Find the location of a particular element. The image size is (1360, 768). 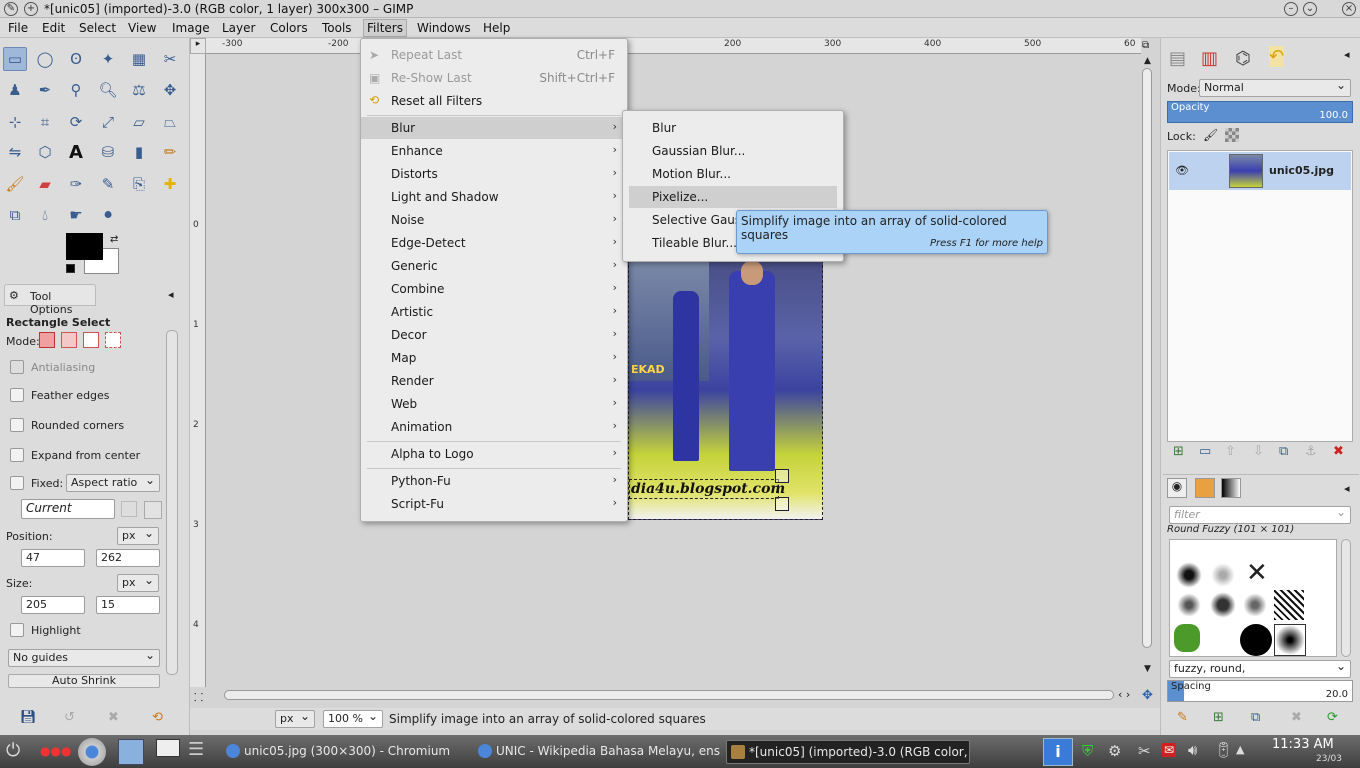

orientation-icon is located at coordinates (153, 510).